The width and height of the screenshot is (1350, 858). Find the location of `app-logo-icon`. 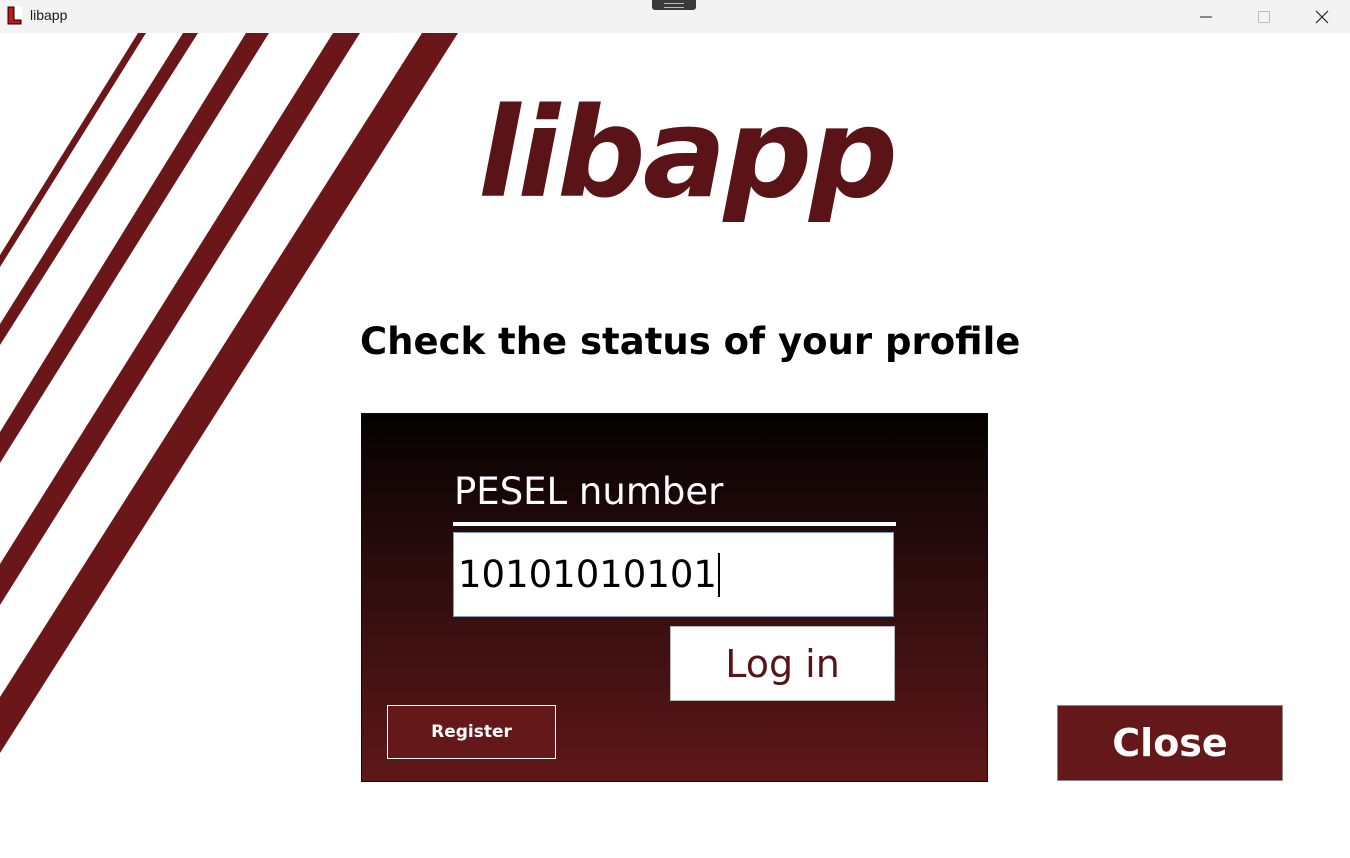

app-logo-icon is located at coordinates (14, 15).